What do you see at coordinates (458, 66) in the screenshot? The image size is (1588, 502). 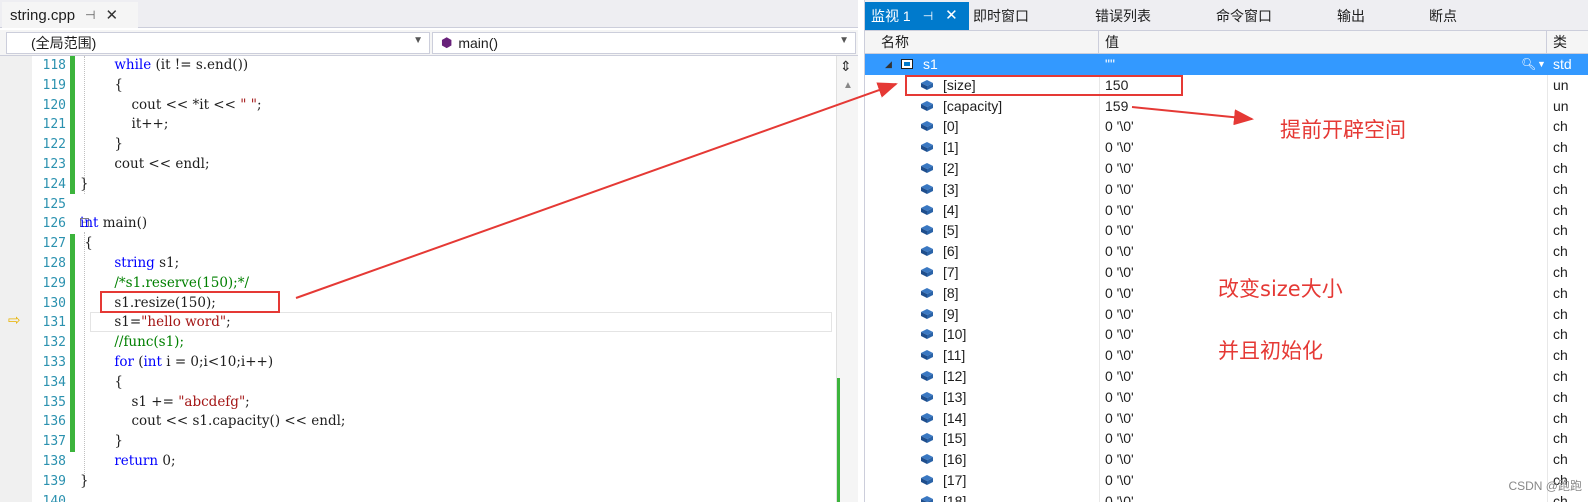 I see `code-line: while (it != s.end())` at bounding box center [458, 66].